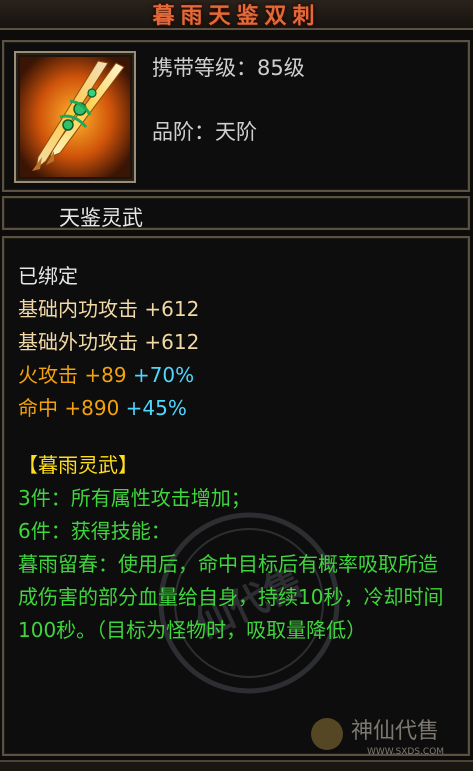 The image size is (473, 771). What do you see at coordinates (156, 408) in the screenshot?
I see `accuracy-bonus: +45%` at bounding box center [156, 408].